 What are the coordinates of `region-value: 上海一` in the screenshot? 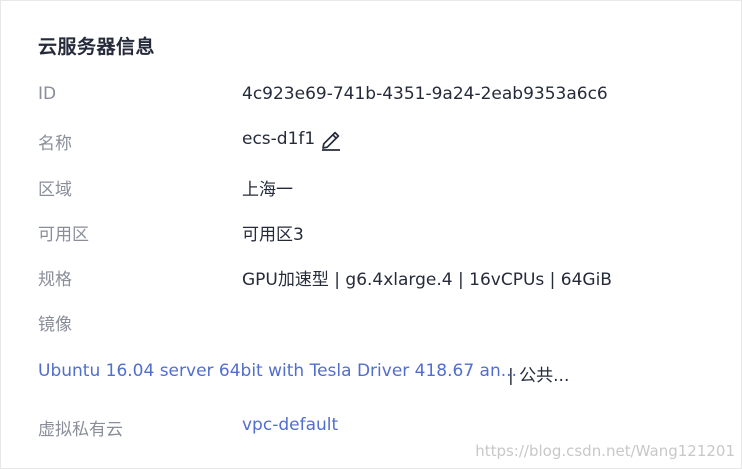 It's located at (267, 190).